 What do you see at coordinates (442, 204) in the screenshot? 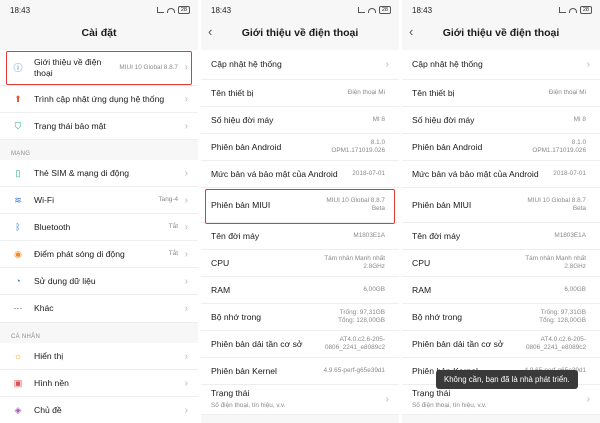
I see `about-row-label: Phiên bản MIUI` at bounding box center [442, 204].